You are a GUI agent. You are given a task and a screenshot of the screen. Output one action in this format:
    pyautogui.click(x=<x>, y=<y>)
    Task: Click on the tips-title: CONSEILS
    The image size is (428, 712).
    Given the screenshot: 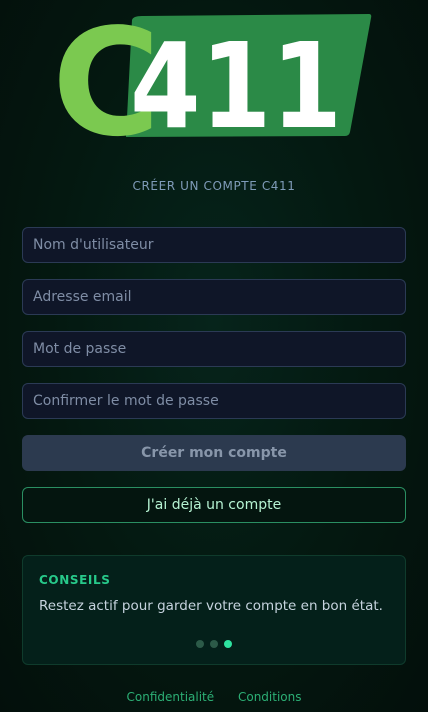 What is the action you would take?
    pyautogui.click(x=75, y=580)
    